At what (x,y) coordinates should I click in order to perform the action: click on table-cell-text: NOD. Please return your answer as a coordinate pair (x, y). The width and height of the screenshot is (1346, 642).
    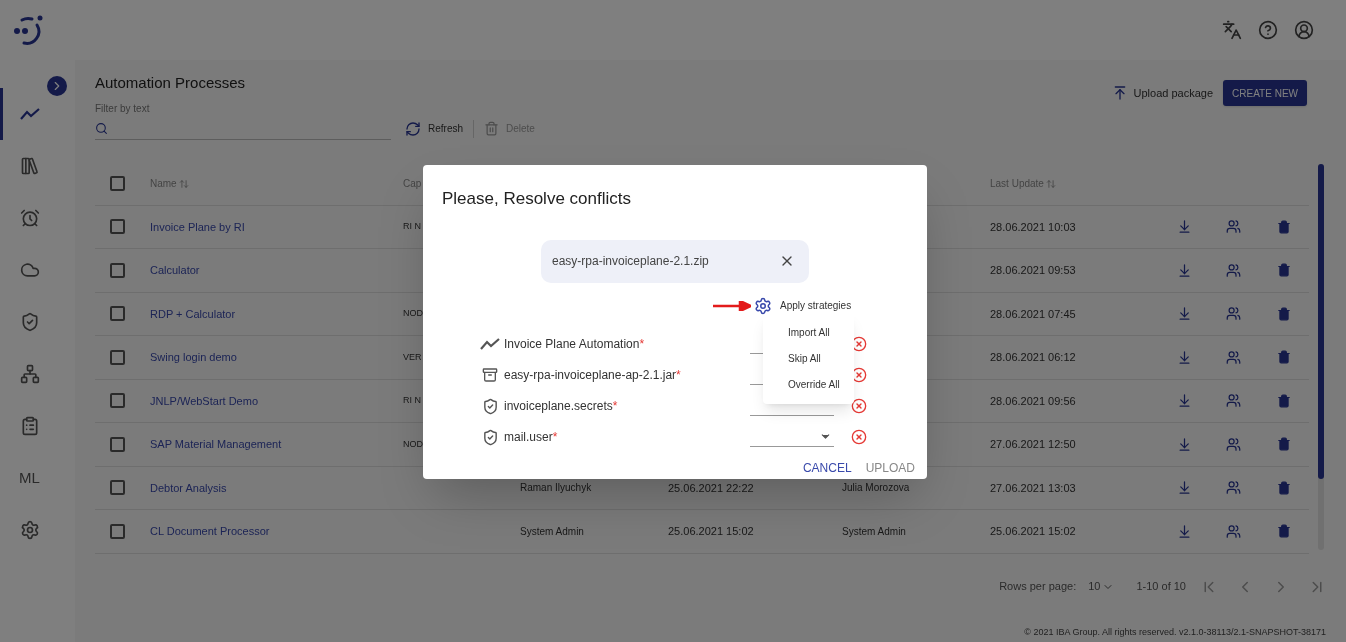
    Looking at the image, I should click on (413, 313).